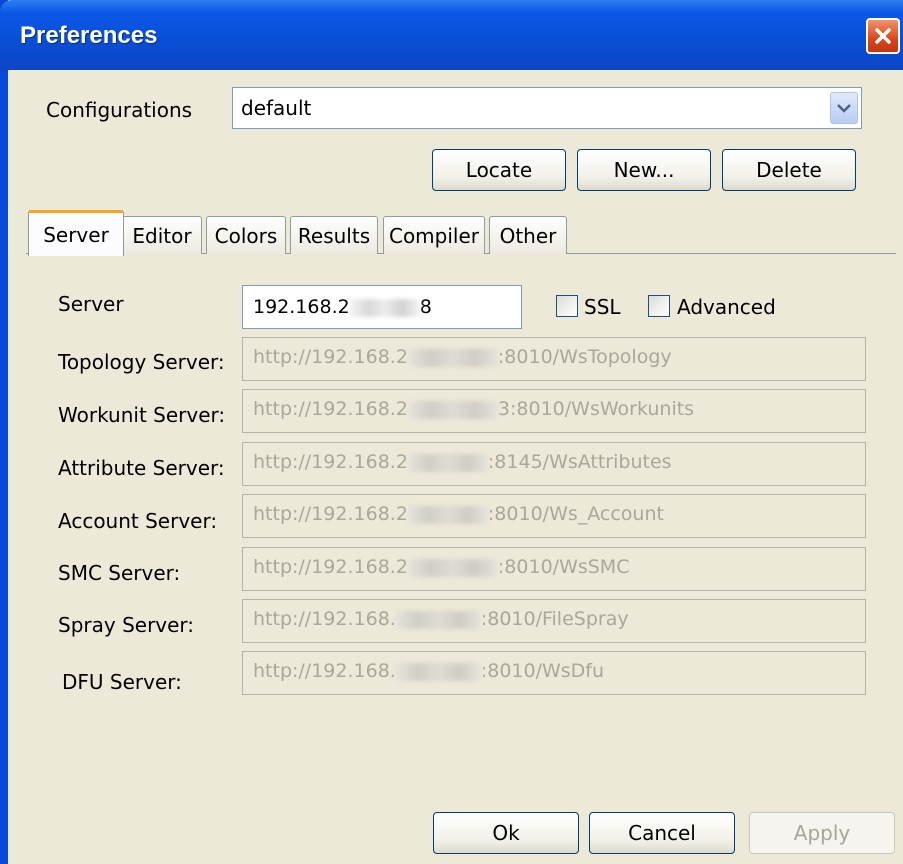 The height and width of the screenshot is (864, 903). What do you see at coordinates (662, 833) in the screenshot?
I see `cancel-button: Cancel` at bounding box center [662, 833].